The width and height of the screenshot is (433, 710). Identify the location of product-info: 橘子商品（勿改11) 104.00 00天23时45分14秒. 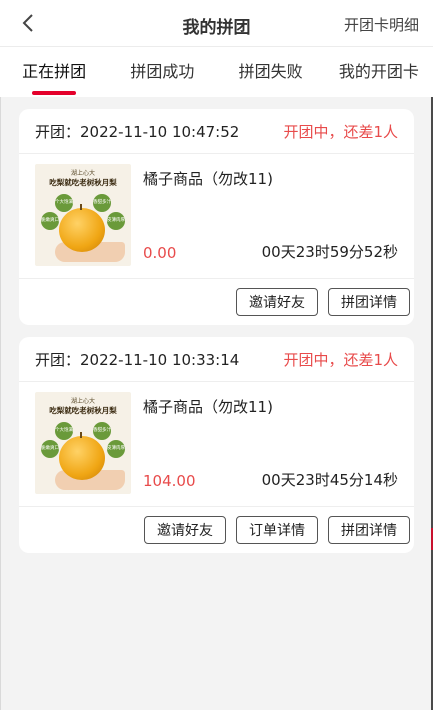
(264, 443).